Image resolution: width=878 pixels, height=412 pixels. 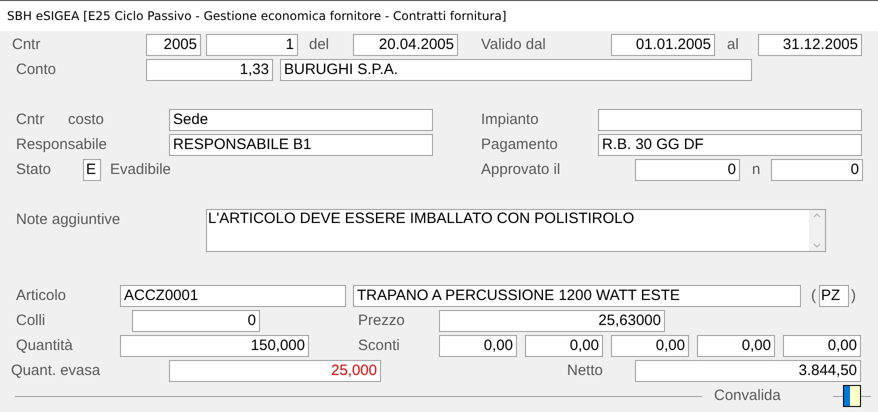 I want to click on packages-field: 0, so click(x=196, y=321).